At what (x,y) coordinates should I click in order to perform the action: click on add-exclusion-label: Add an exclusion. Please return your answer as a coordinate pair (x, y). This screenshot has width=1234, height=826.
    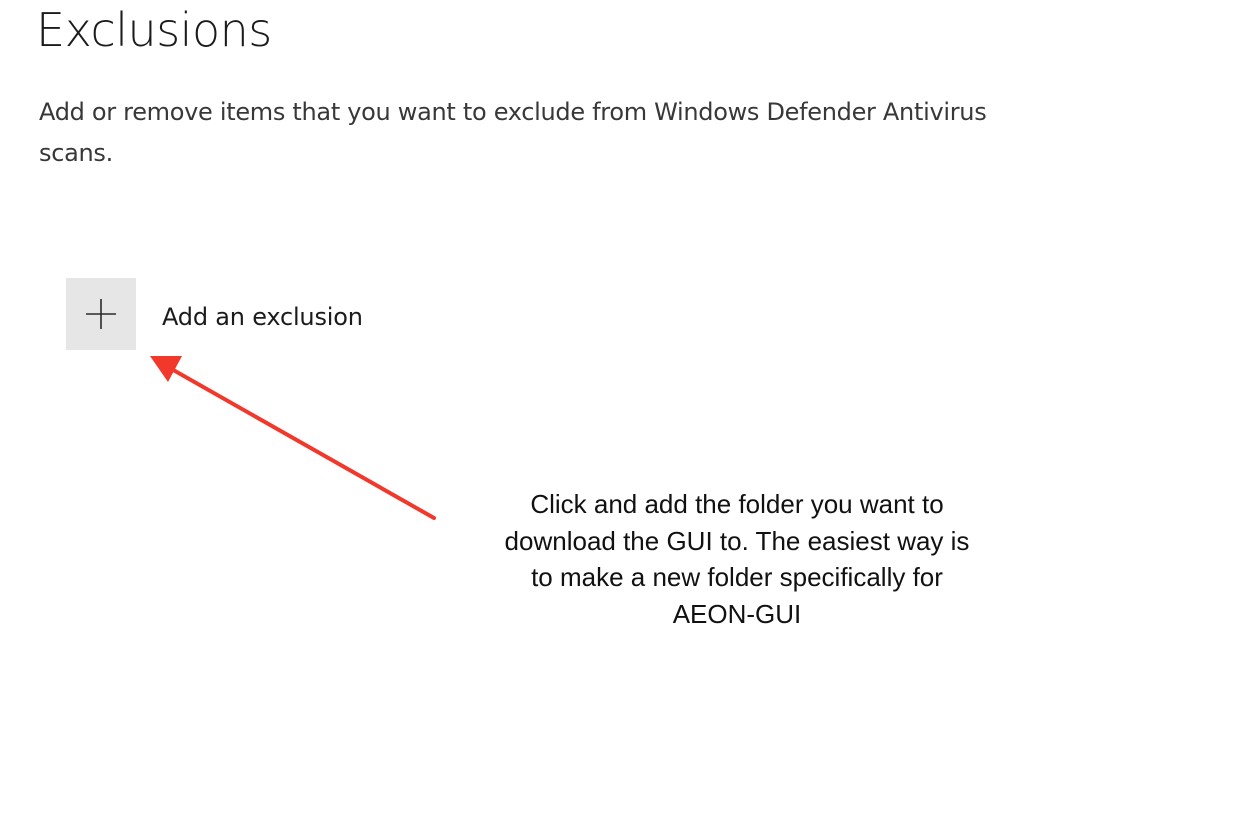
    Looking at the image, I should click on (262, 317).